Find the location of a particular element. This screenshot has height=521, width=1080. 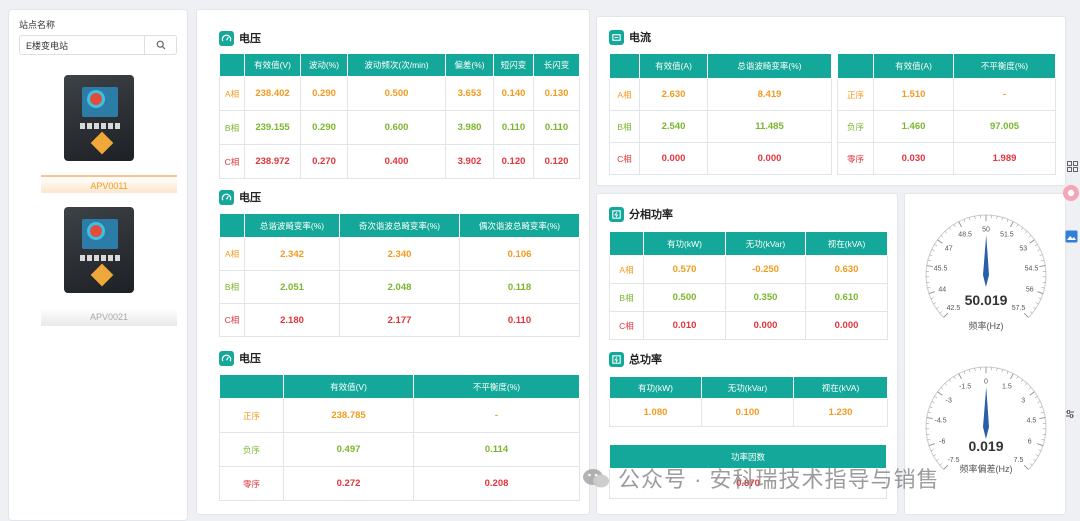

grid-icon is located at coordinates (1072, 166).